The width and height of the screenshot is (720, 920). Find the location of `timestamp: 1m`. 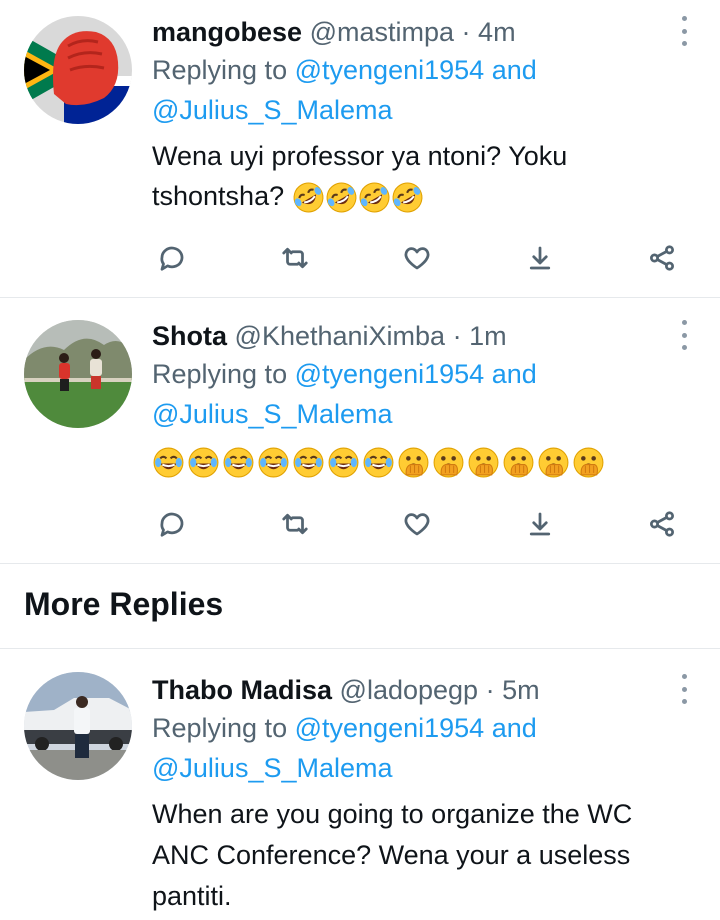

timestamp: 1m is located at coordinates (488, 336).